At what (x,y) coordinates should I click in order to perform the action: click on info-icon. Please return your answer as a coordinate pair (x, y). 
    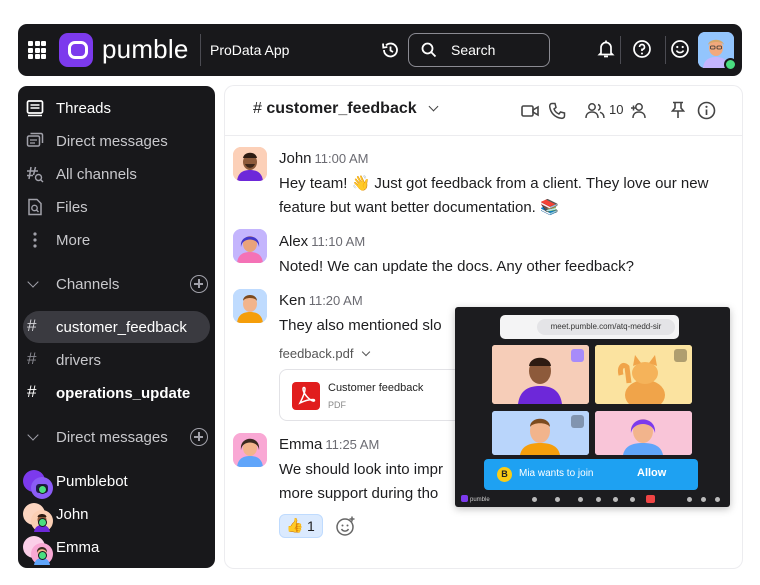
    Looking at the image, I should click on (706, 110).